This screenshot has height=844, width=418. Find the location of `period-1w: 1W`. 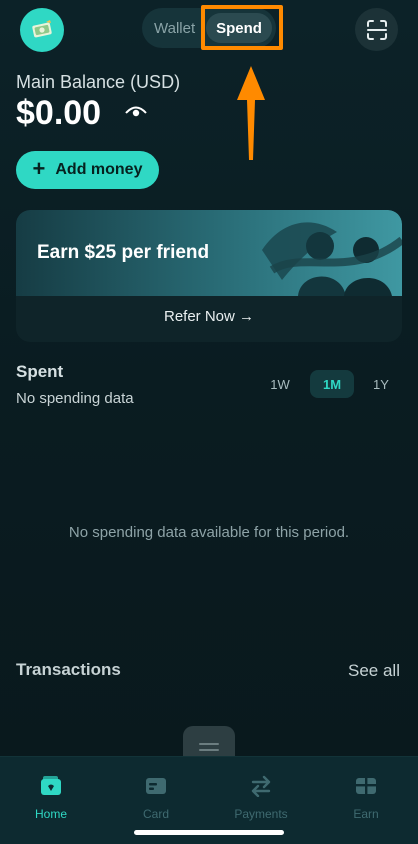

period-1w: 1W is located at coordinates (280, 384).